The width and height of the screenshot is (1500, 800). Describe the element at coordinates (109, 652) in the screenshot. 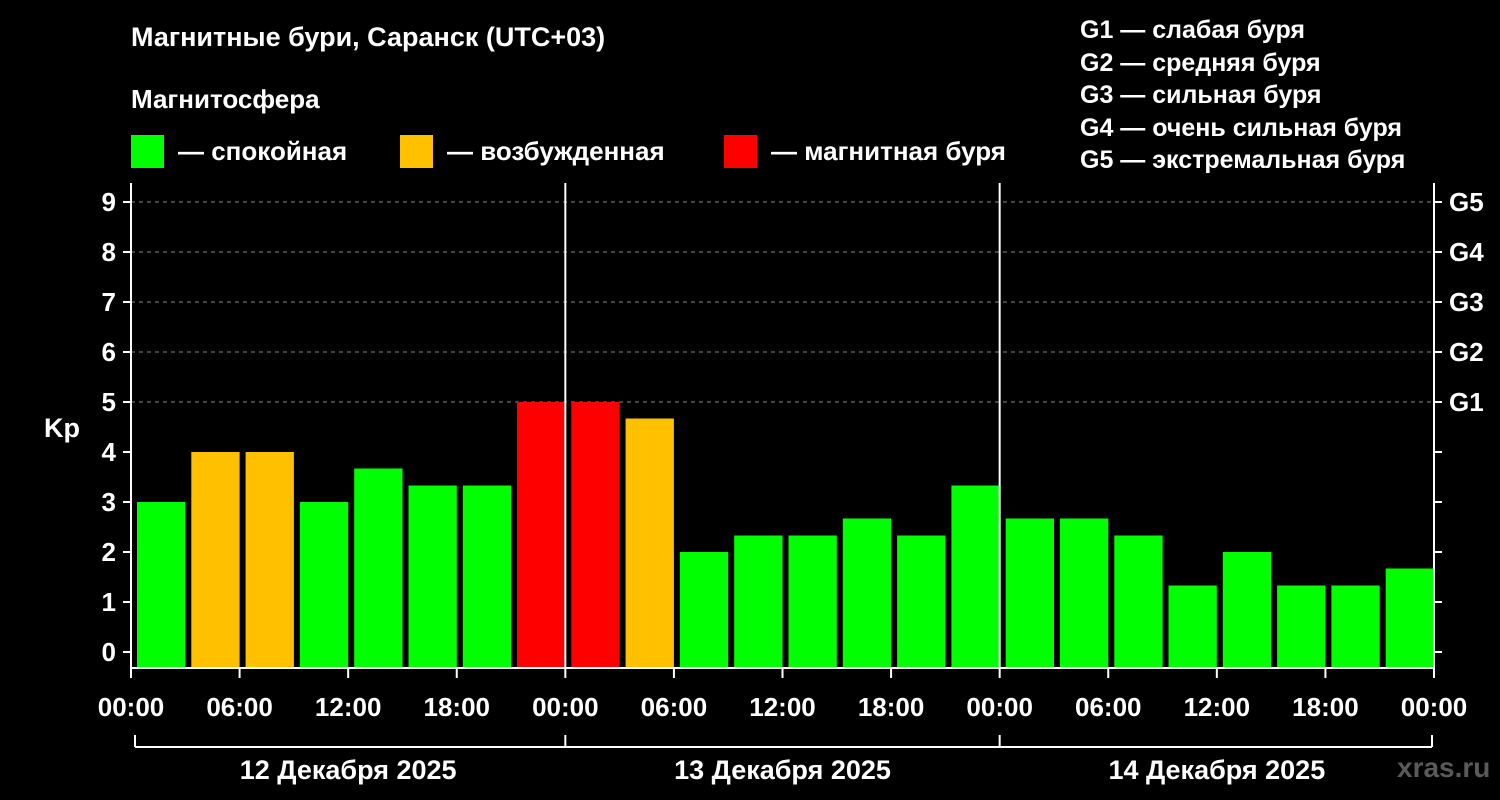

I see `y-tick-label: 0` at that location.